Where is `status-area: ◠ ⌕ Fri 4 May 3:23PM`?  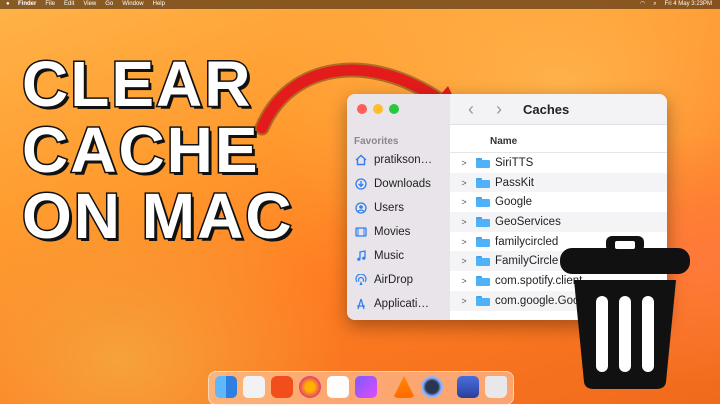 status-area: ◠ ⌕ Fri 4 May 3:23PM is located at coordinates (676, 4).